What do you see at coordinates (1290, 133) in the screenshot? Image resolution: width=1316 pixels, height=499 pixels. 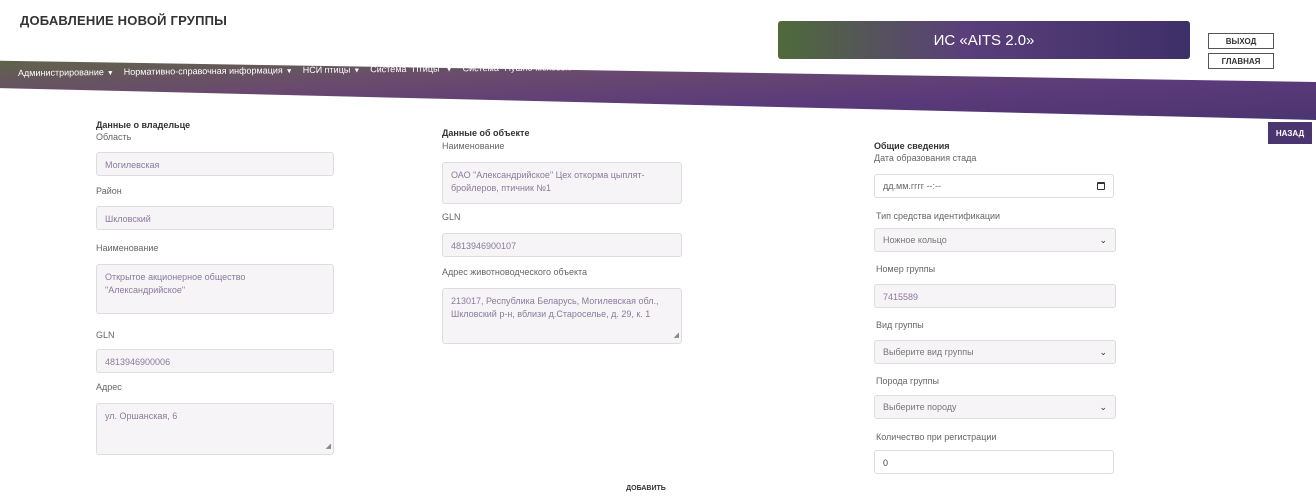 I see `back-button: НАЗАД` at bounding box center [1290, 133].